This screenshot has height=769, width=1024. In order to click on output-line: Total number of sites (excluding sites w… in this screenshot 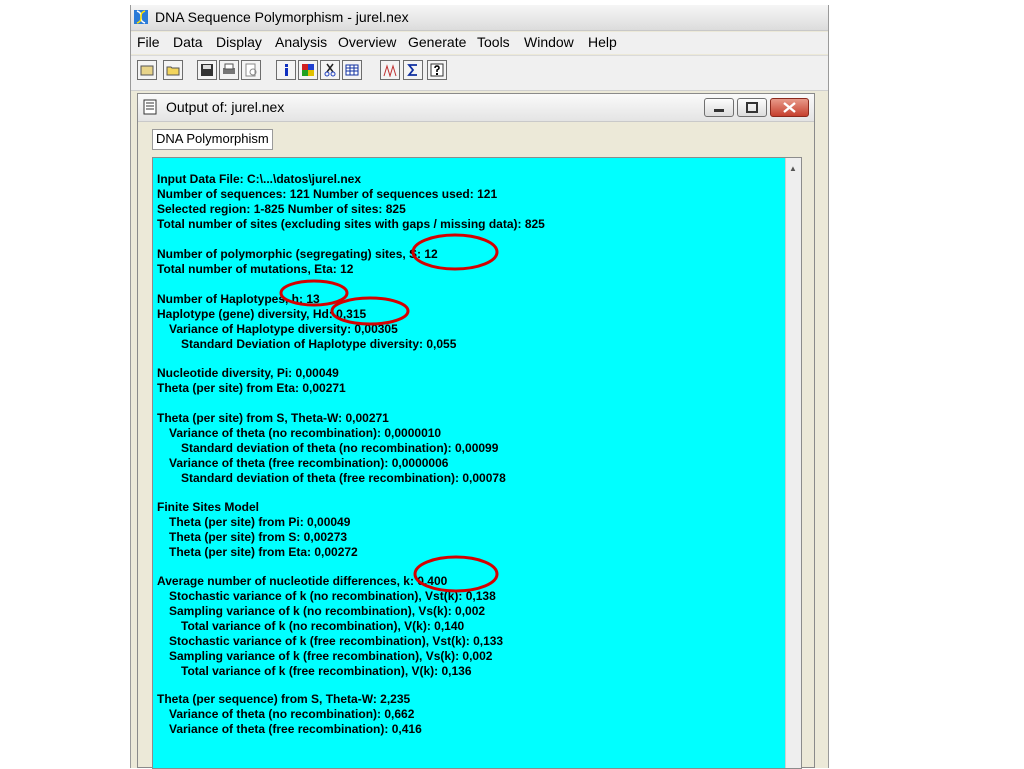, I will do `click(351, 224)`.